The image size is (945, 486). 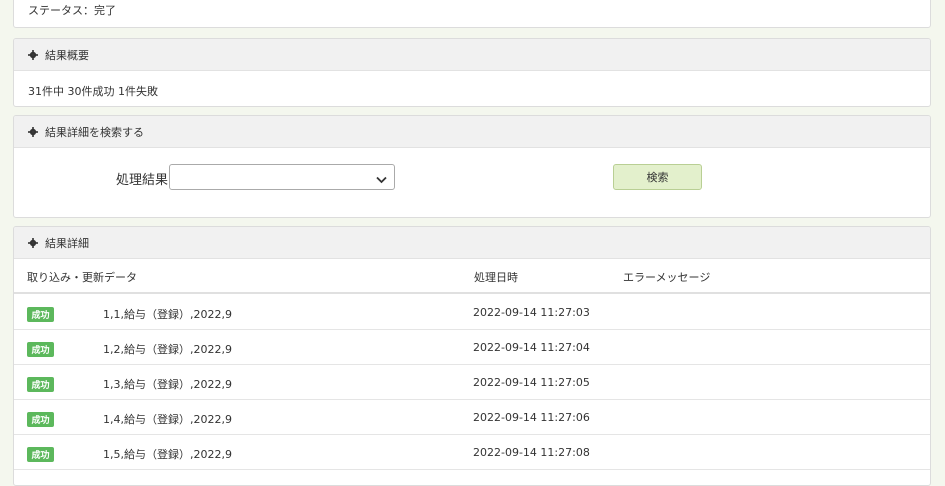 I want to click on search-panel-header: 結果詳細を検索する, so click(x=472, y=132).